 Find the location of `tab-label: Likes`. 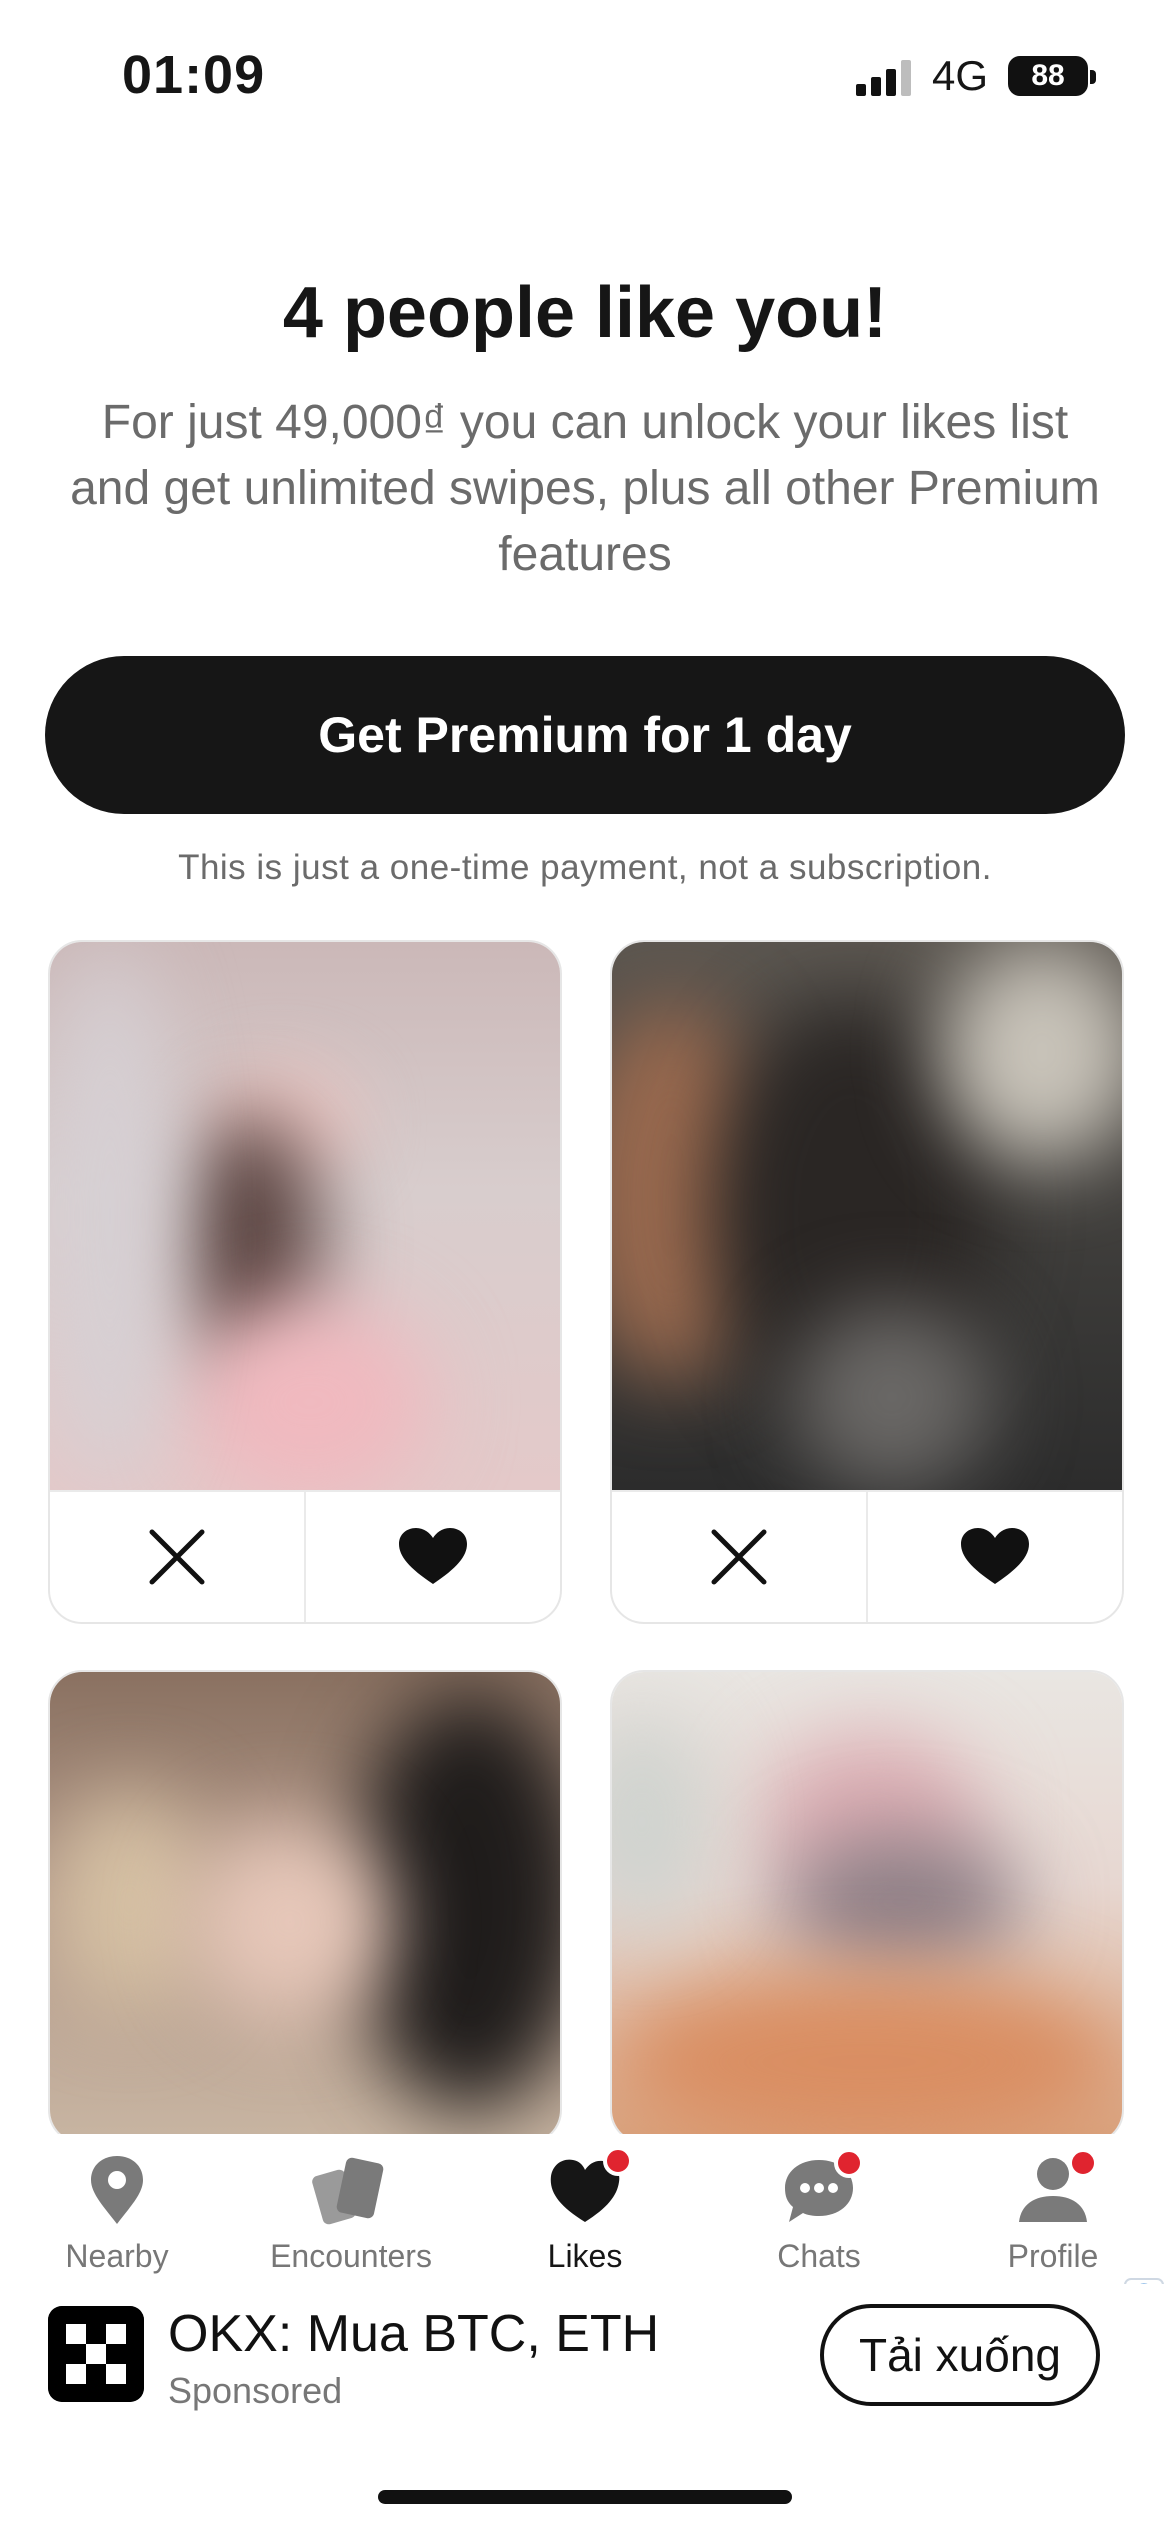

tab-label: Likes is located at coordinates (585, 2256).